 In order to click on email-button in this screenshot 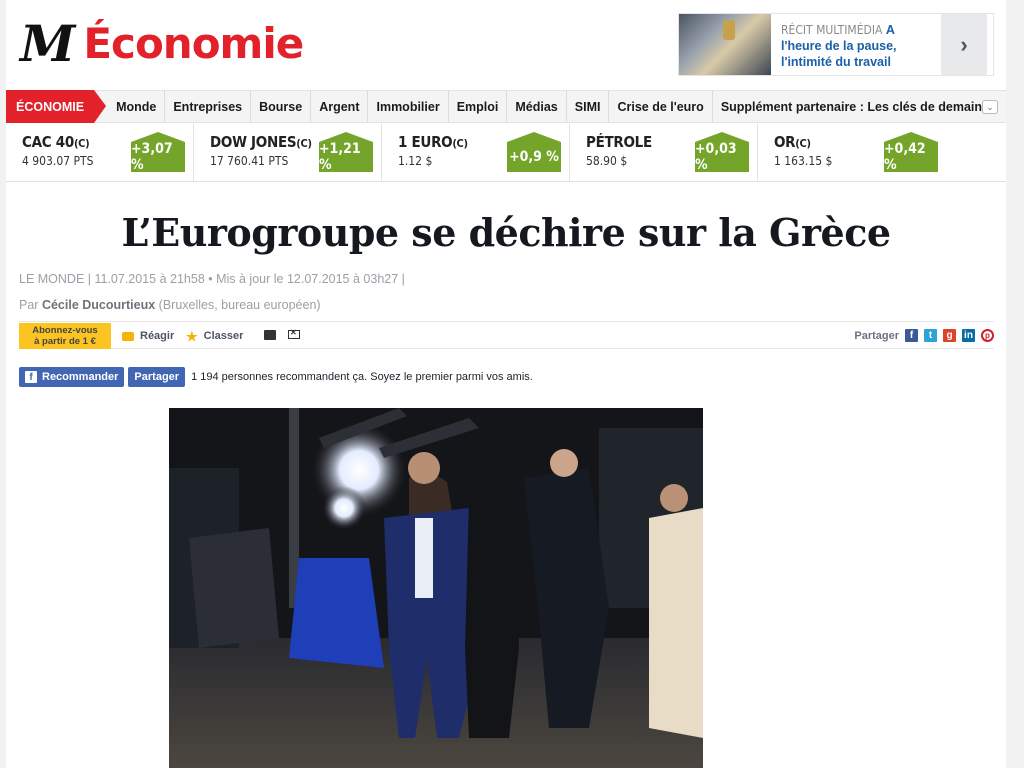, I will do `click(297, 333)`.